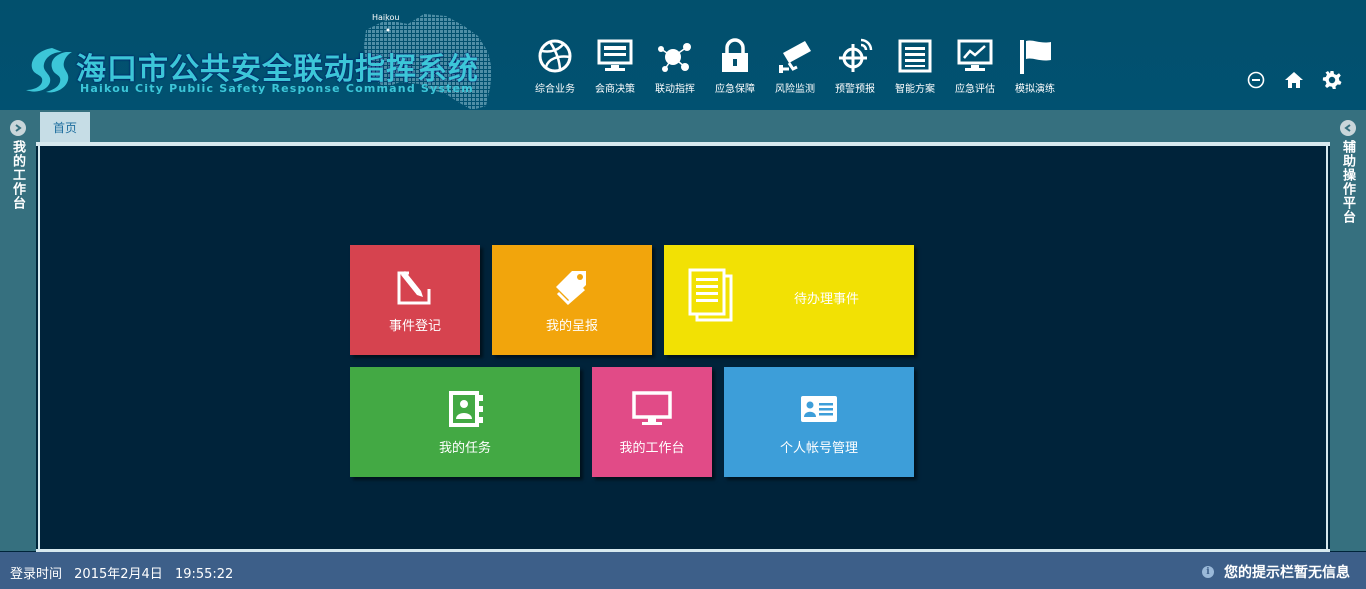  I want to click on tile-my-workbench: 我的工作台, so click(652, 422).